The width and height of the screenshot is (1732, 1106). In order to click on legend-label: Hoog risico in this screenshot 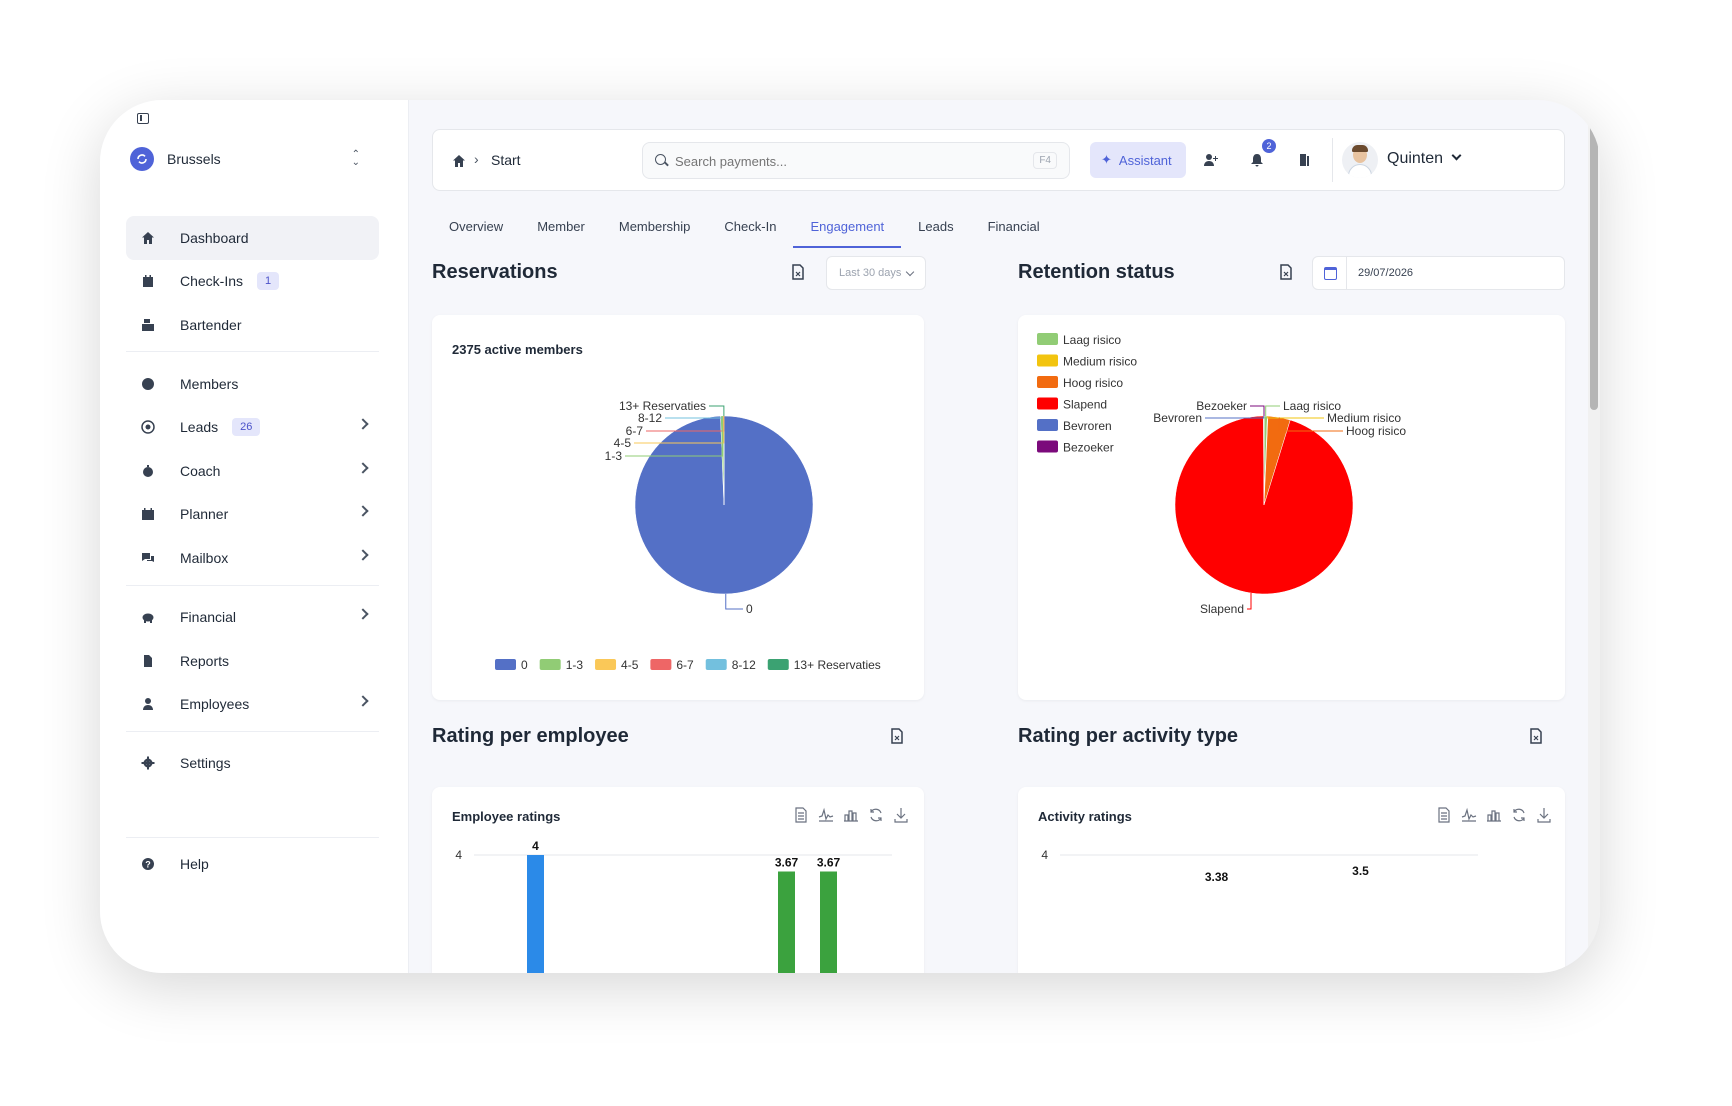, I will do `click(1093, 383)`.